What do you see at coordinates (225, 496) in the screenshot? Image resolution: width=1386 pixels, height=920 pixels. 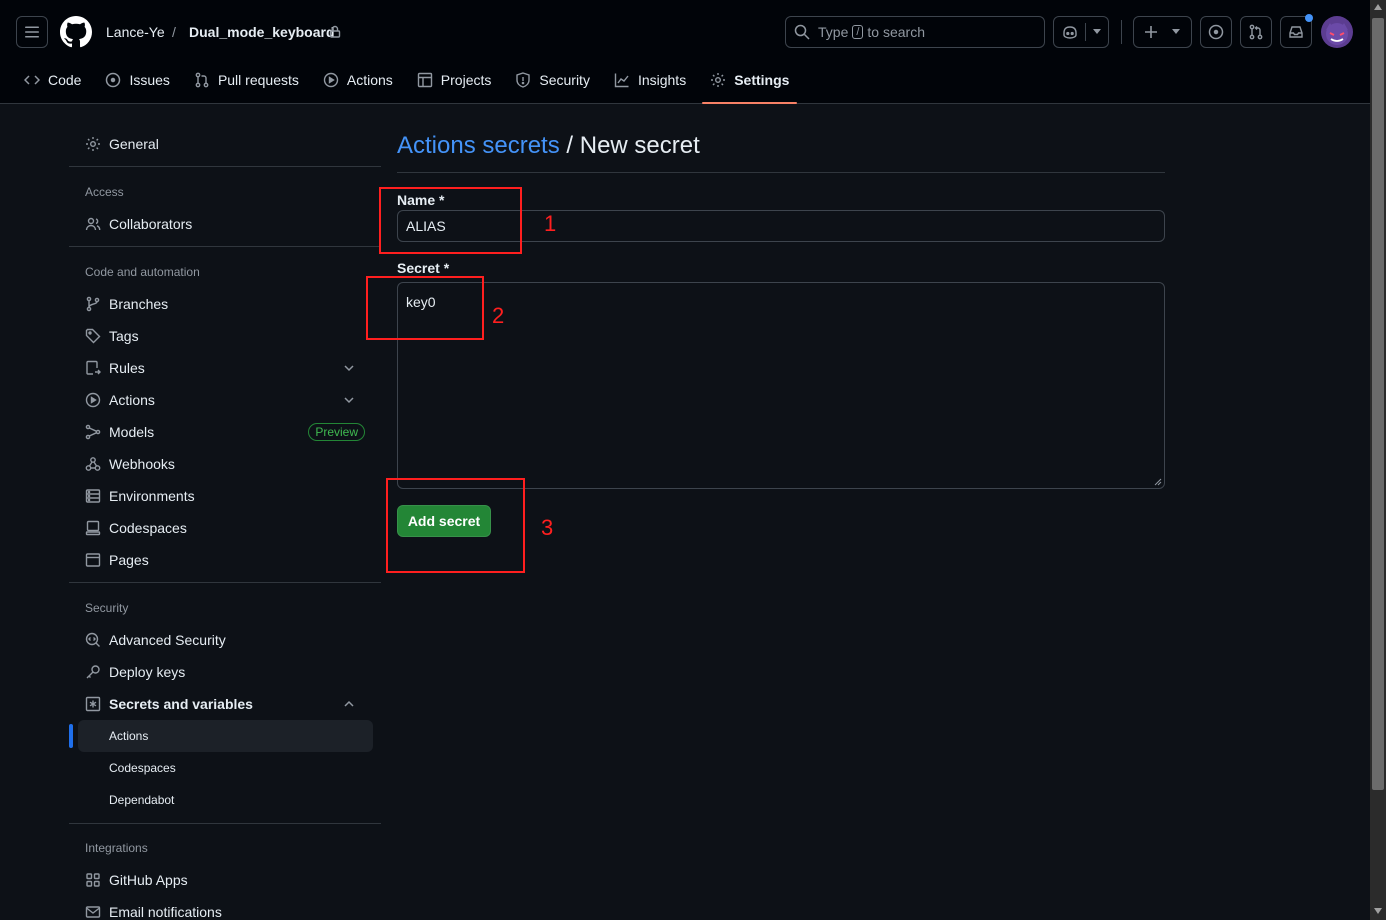 I see `sidebar-item-environments: Environments` at bounding box center [225, 496].